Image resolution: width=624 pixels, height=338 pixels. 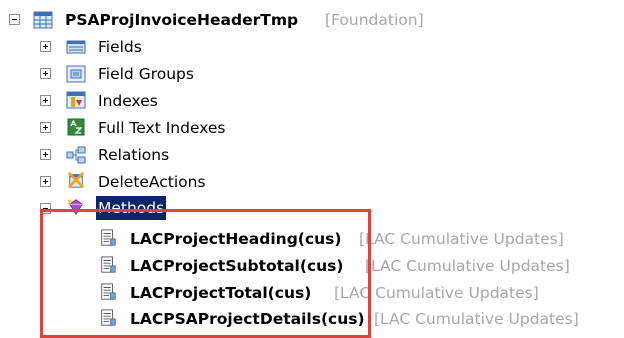 What do you see at coordinates (162, 128) in the screenshot?
I see `tree-node-label: Full Text Indexes` at bounding box center [162, 128].